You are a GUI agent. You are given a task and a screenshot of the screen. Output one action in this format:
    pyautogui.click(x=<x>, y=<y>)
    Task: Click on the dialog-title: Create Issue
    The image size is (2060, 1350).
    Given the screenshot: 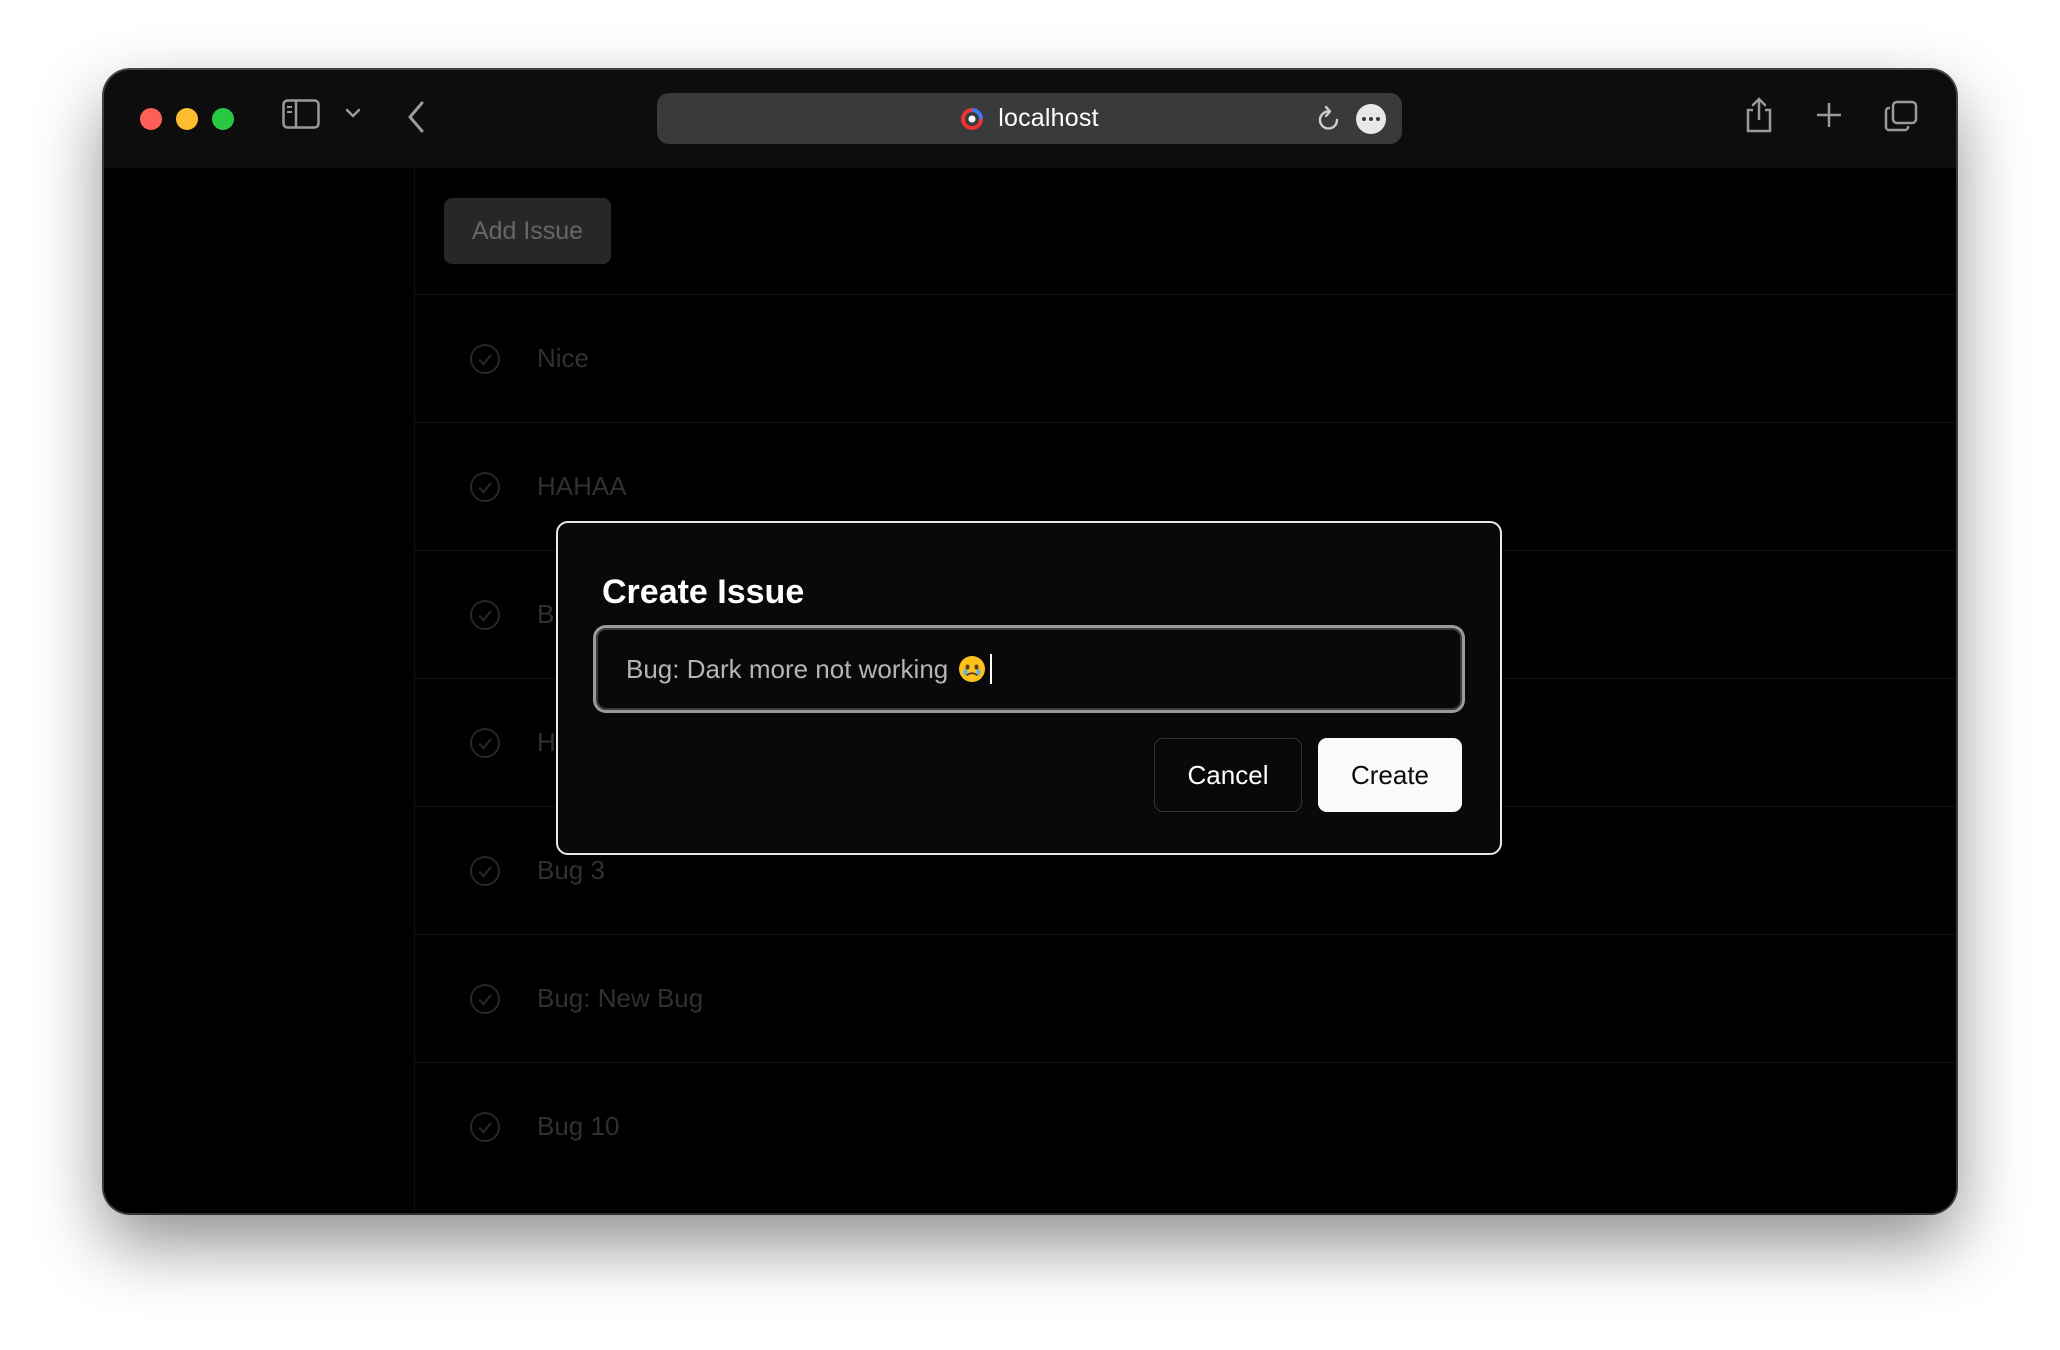 What is the action you would take?
    pyautogui.click(x=703, y=592)
    